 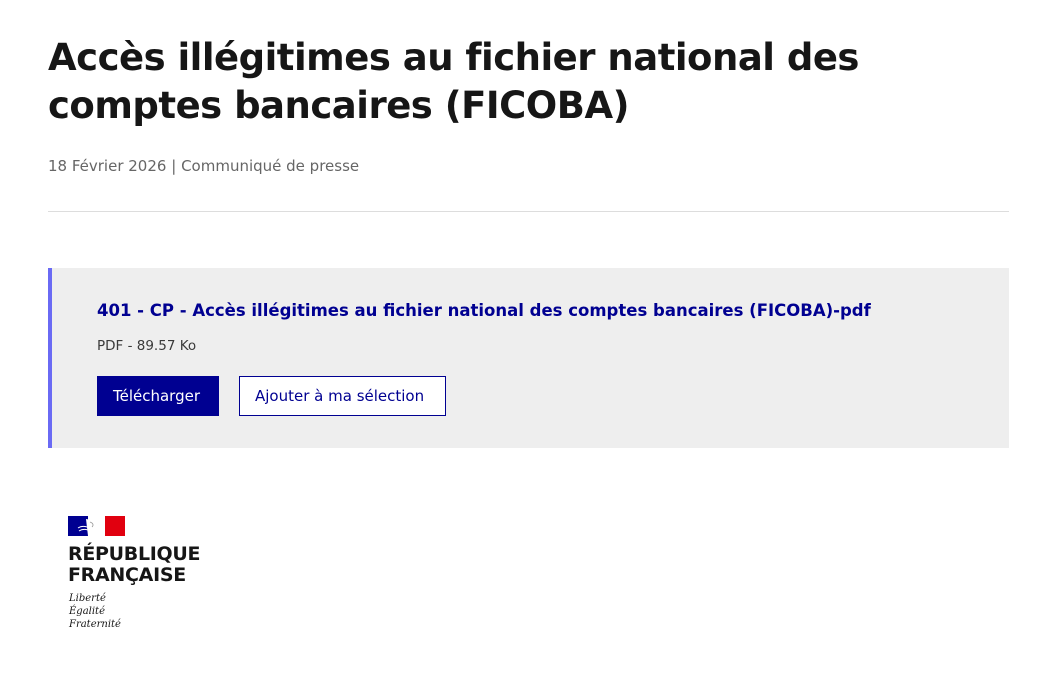 I want to click on publication-meta: 18 Février 2026 | Communiqué de presse, so click(x=203, y=166).